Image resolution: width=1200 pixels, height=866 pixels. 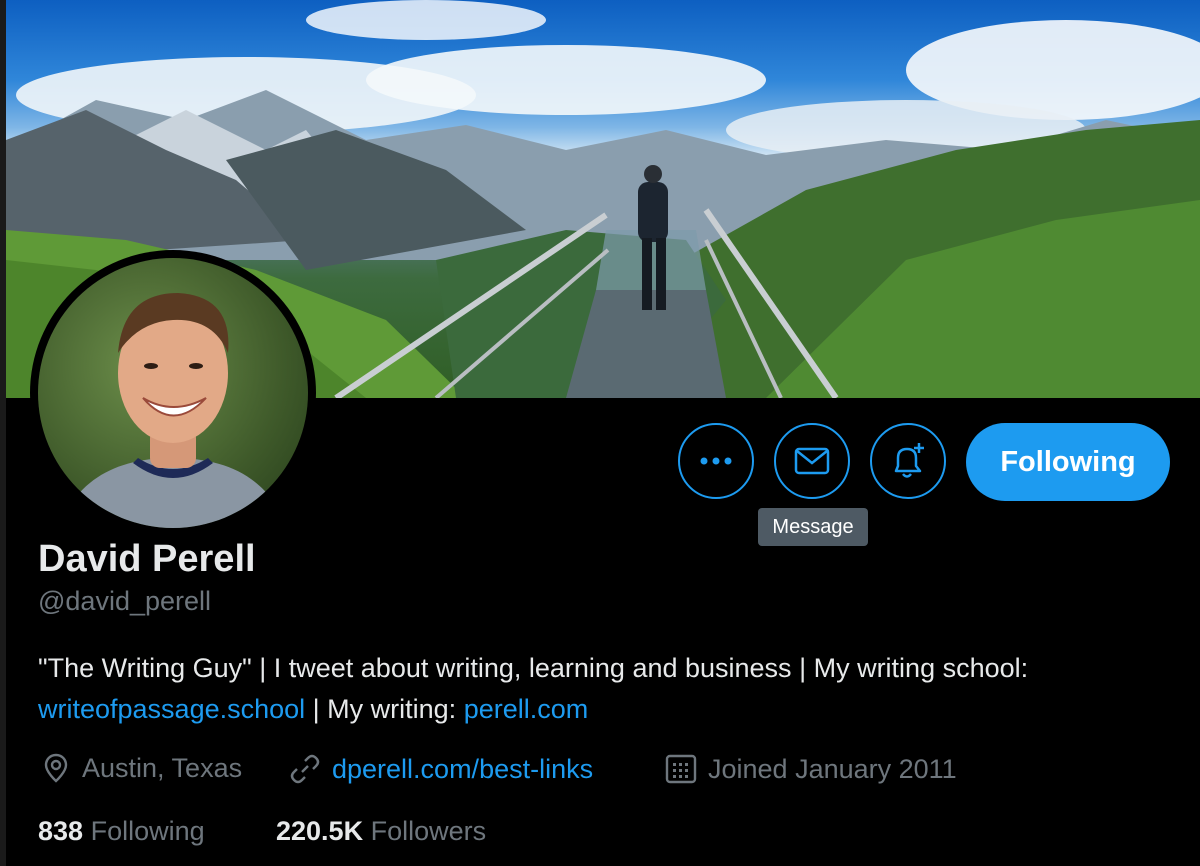 What do you see at coordinates (305, 769) in the screenshot?
I see `link-icon` at bounding box center [305, 769].